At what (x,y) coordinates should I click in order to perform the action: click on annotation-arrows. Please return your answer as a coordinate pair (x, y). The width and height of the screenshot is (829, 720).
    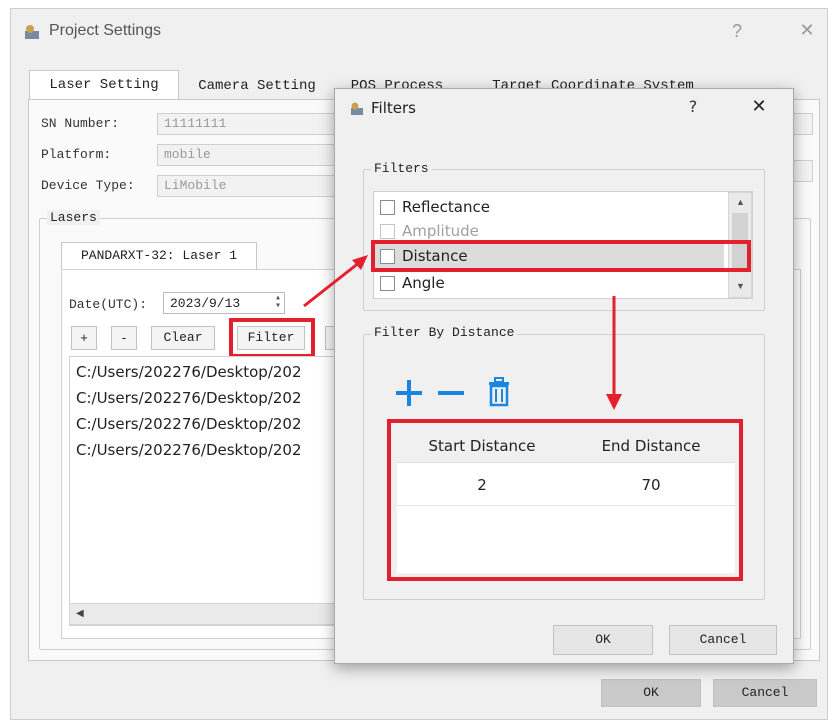
    Looking at the image, I should click on (462, 332).